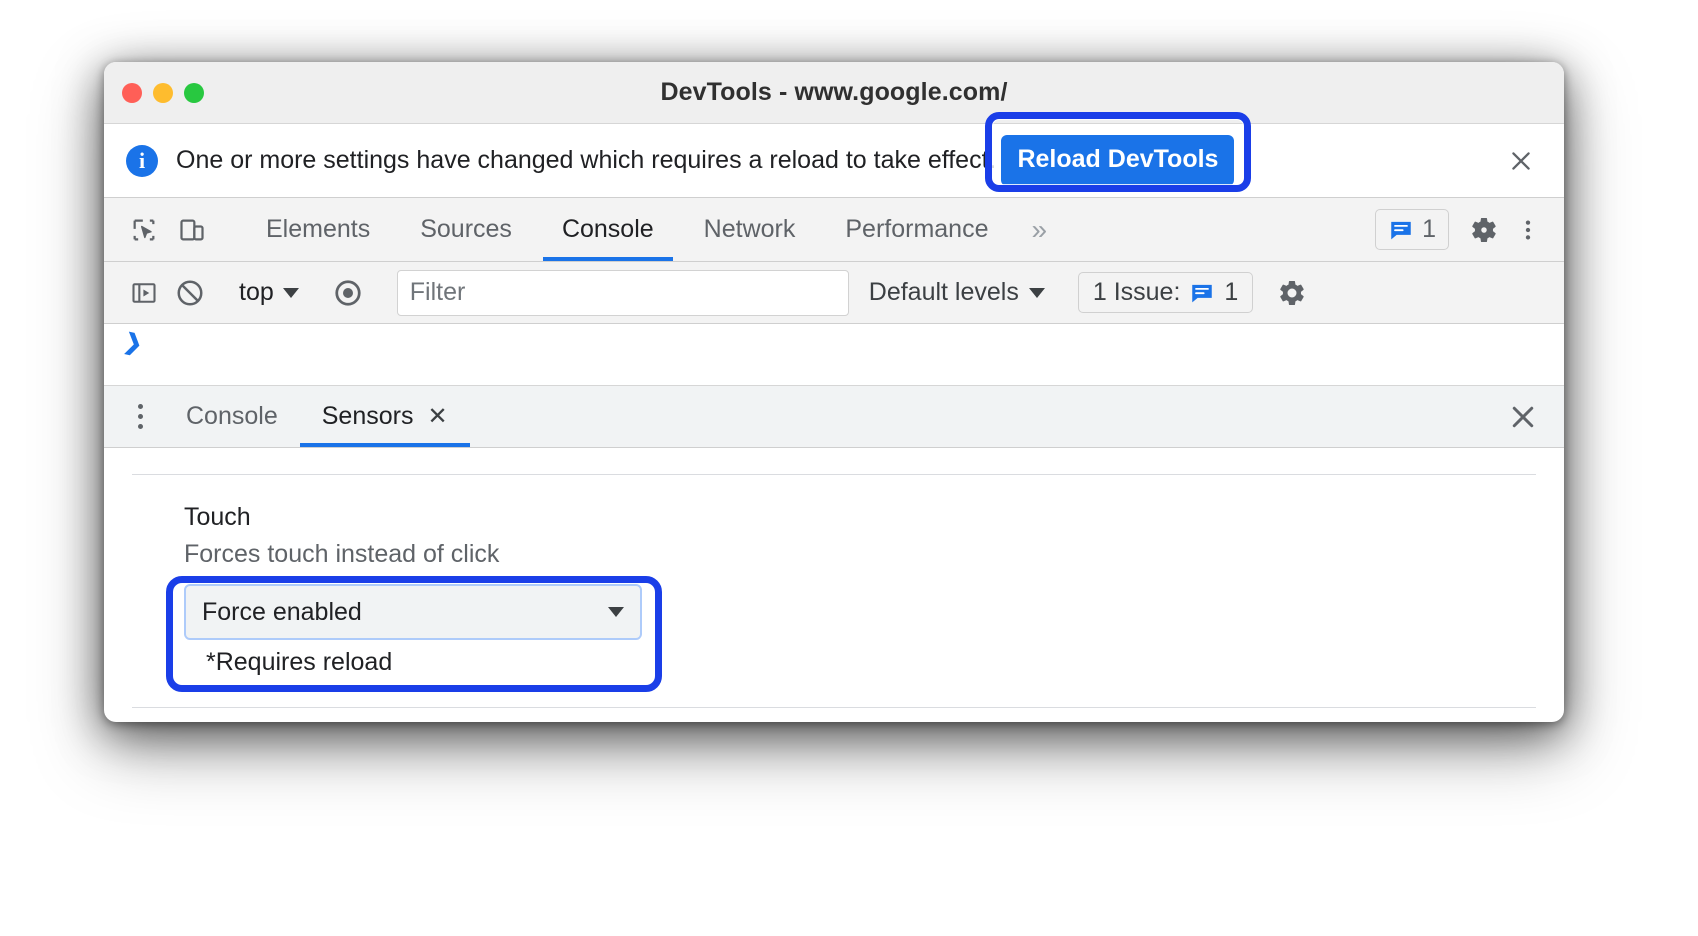 The image size is (1698, 936). Describe the element at coordinates (413, 612) in the screenshot. I see `touch-select: Force enabled` at that location.